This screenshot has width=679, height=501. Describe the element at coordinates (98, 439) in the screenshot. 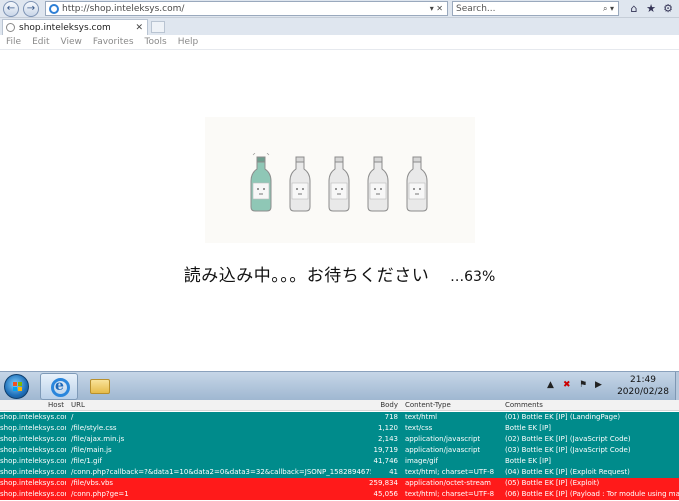

I see `cell-url: /file/ajax.min.js` at that location.